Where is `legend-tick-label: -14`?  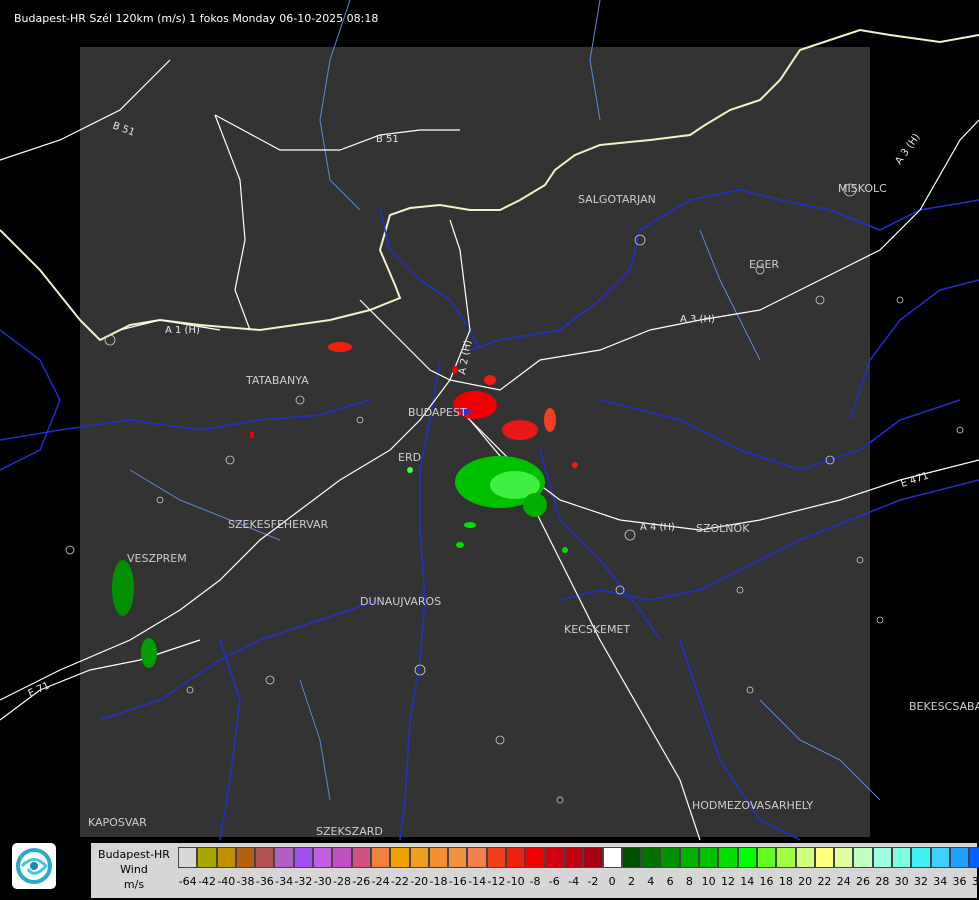
legend-tick-label: -14 is located at coordinates (477, 881).